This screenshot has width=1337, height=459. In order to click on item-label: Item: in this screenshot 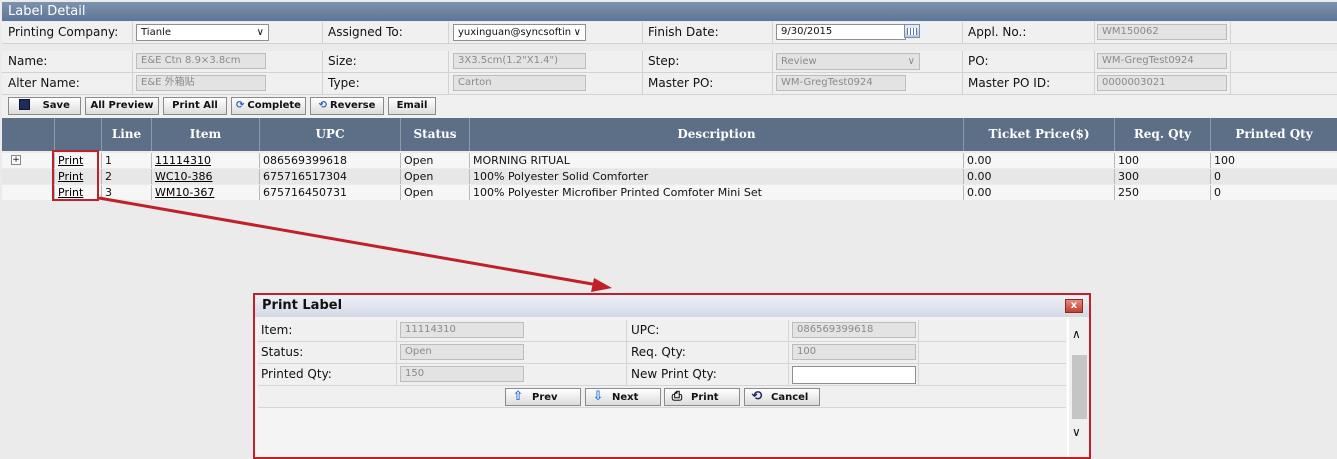, I will do `click(277, 330)`.